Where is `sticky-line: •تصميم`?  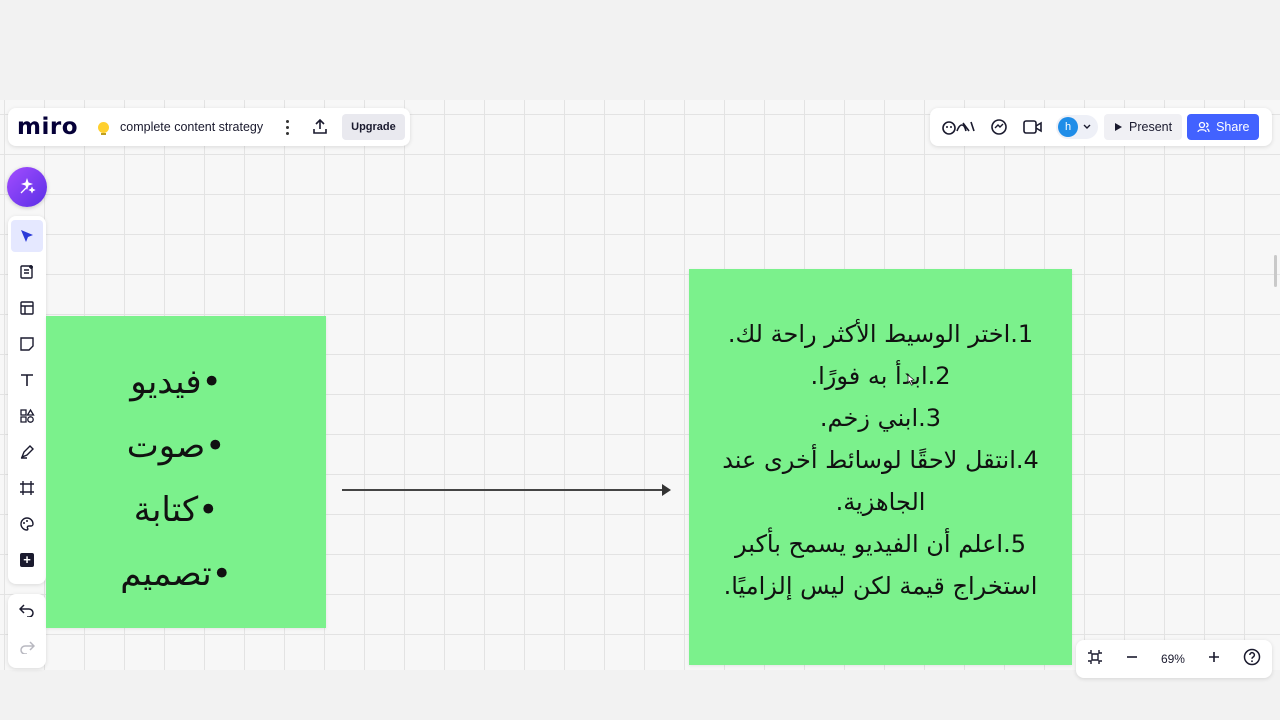
sticky-line: •تصميم is located at coordinates (176, 574).